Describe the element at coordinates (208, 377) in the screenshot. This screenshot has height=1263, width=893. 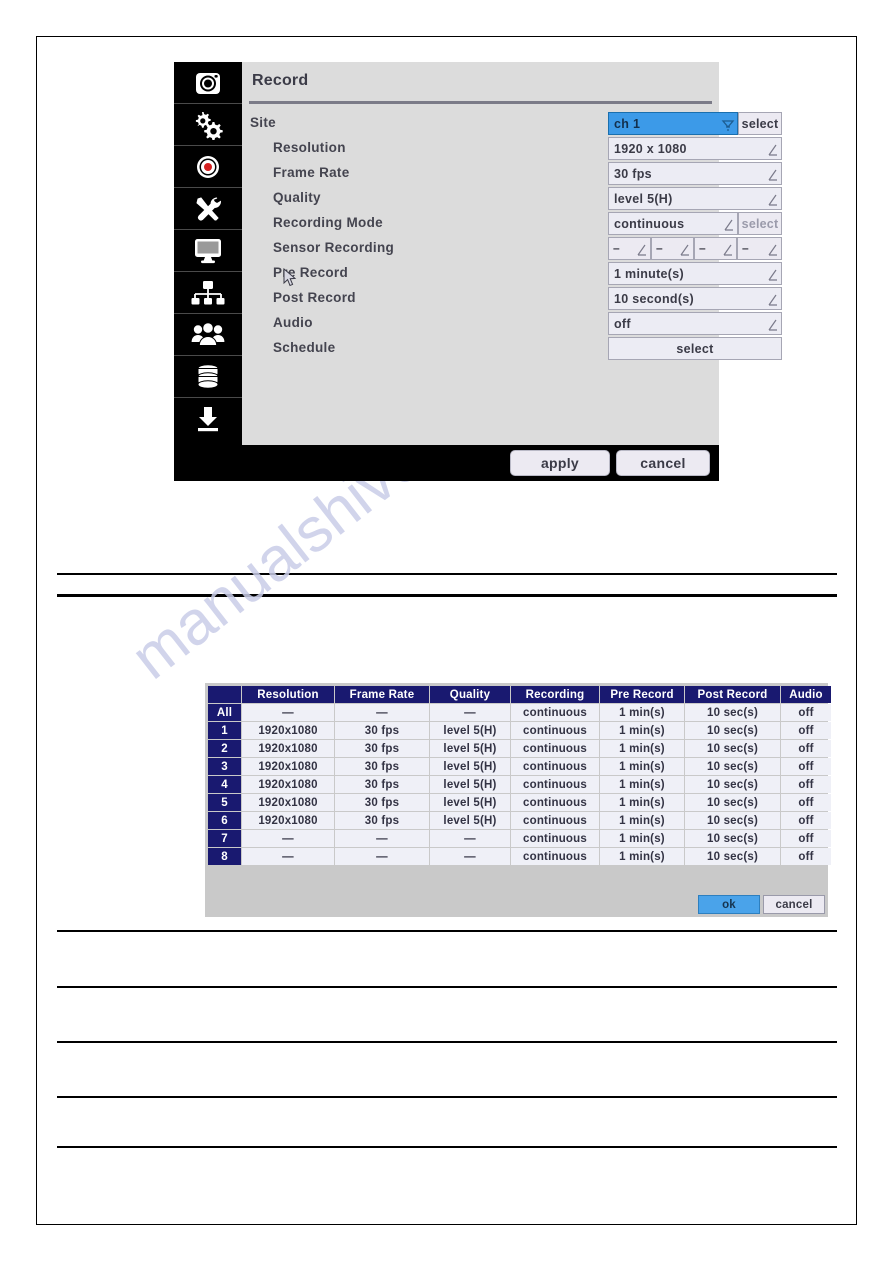
I see `sidebar-item-storage` at that location.